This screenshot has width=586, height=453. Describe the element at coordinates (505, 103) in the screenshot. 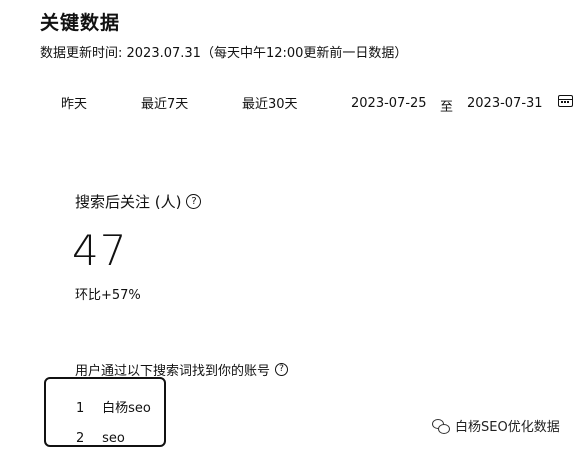

I see `end-date-field: 2023-07-31` at that location.